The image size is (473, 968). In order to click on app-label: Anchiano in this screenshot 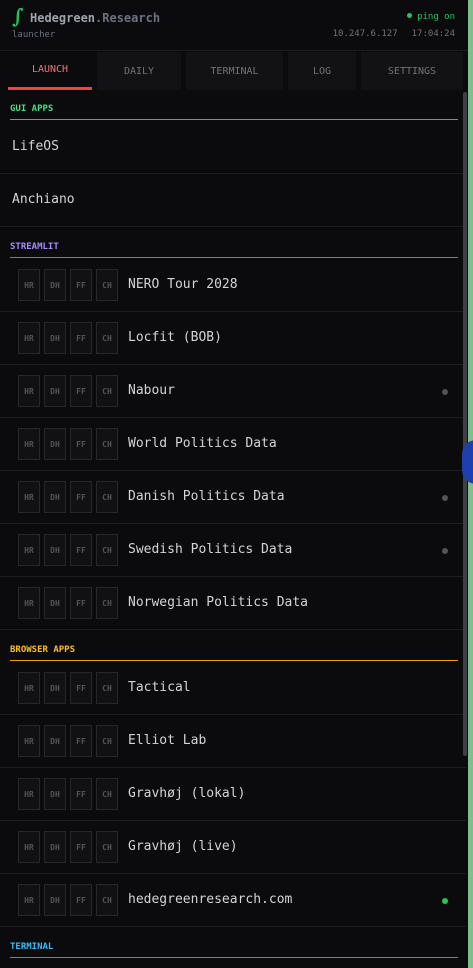, I will do `click(43, 199)`.